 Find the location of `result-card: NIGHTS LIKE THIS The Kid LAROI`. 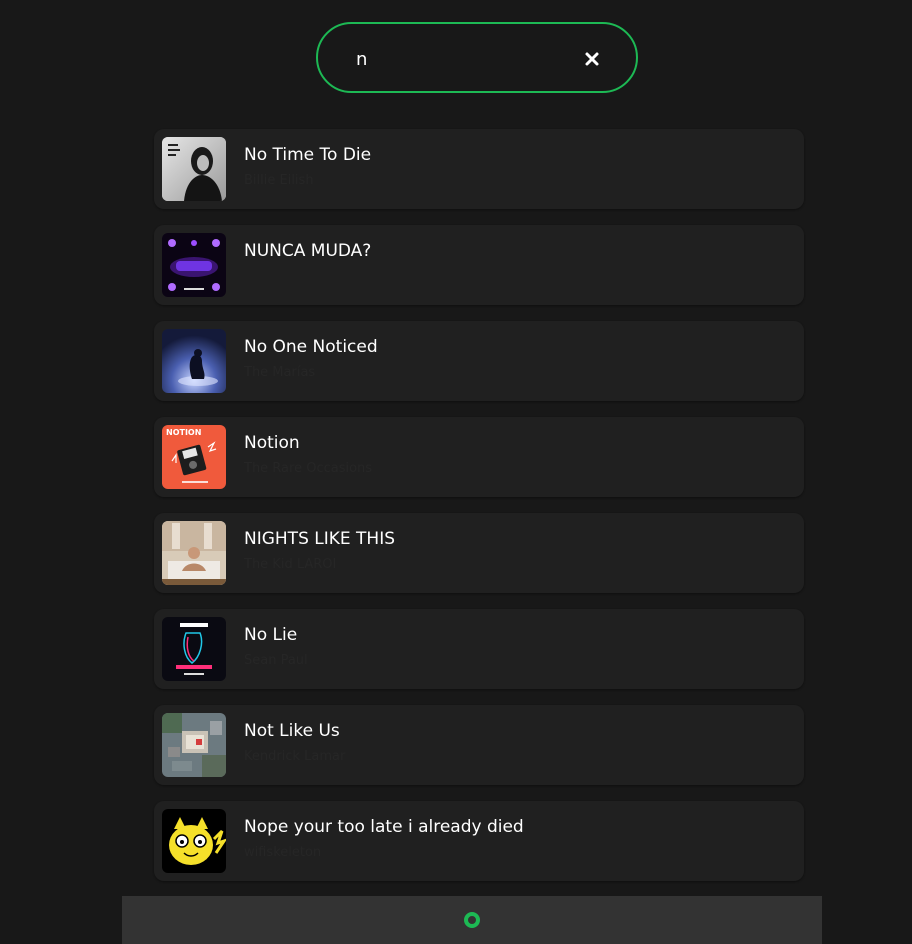

result-card: NIGHTS LIKE THIS The Kid LAROI is located at coordinates (479, 553).